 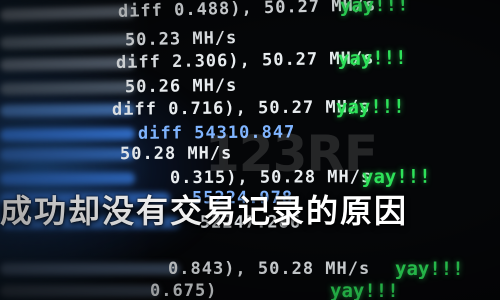 What do you see at coordinates (204, 211) in the screenshot?
I see `overlay-caption: 成功却没有交易记录的原因` at bounding box center [204, 211].